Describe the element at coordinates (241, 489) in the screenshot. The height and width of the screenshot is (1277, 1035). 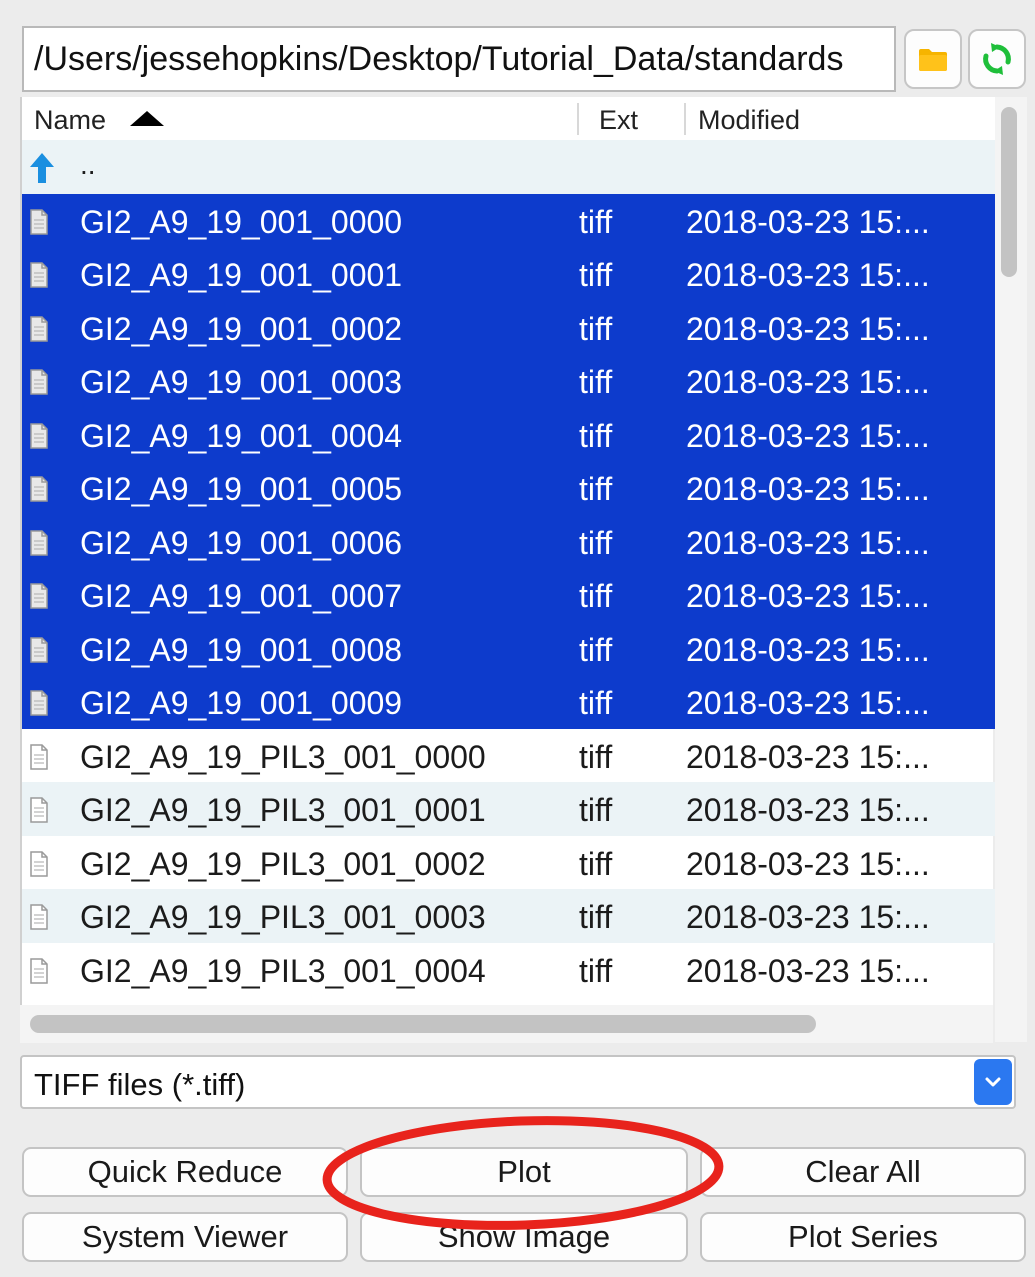
I see `file-name: GI2_A9_19_001_0005` at that location.